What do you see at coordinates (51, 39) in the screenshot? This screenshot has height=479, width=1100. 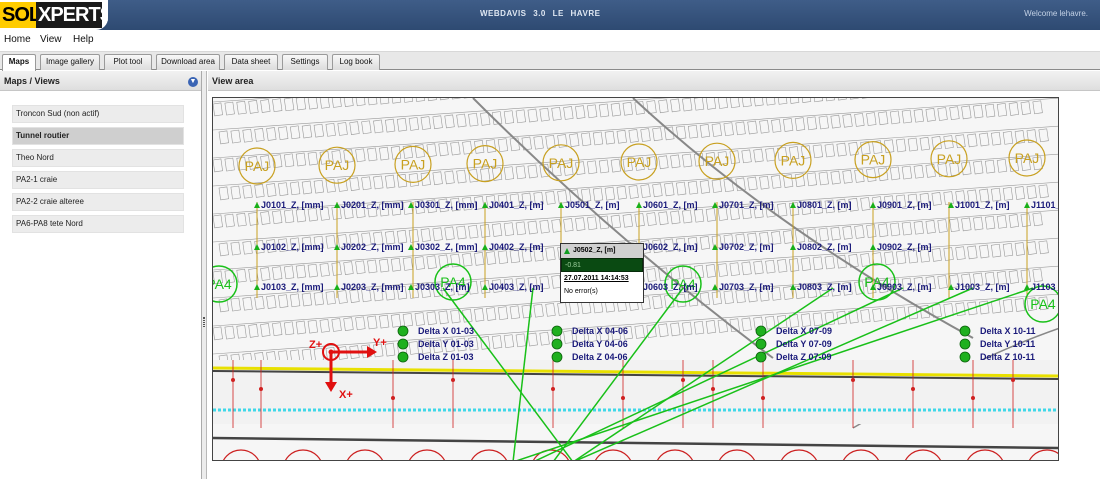 I see `menu-view: View` at bounding box center [51, 39].